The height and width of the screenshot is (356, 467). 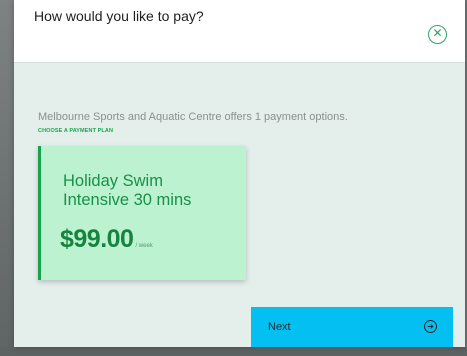 I want to click on next-button: Next ➔, so click(x=352, y=327).